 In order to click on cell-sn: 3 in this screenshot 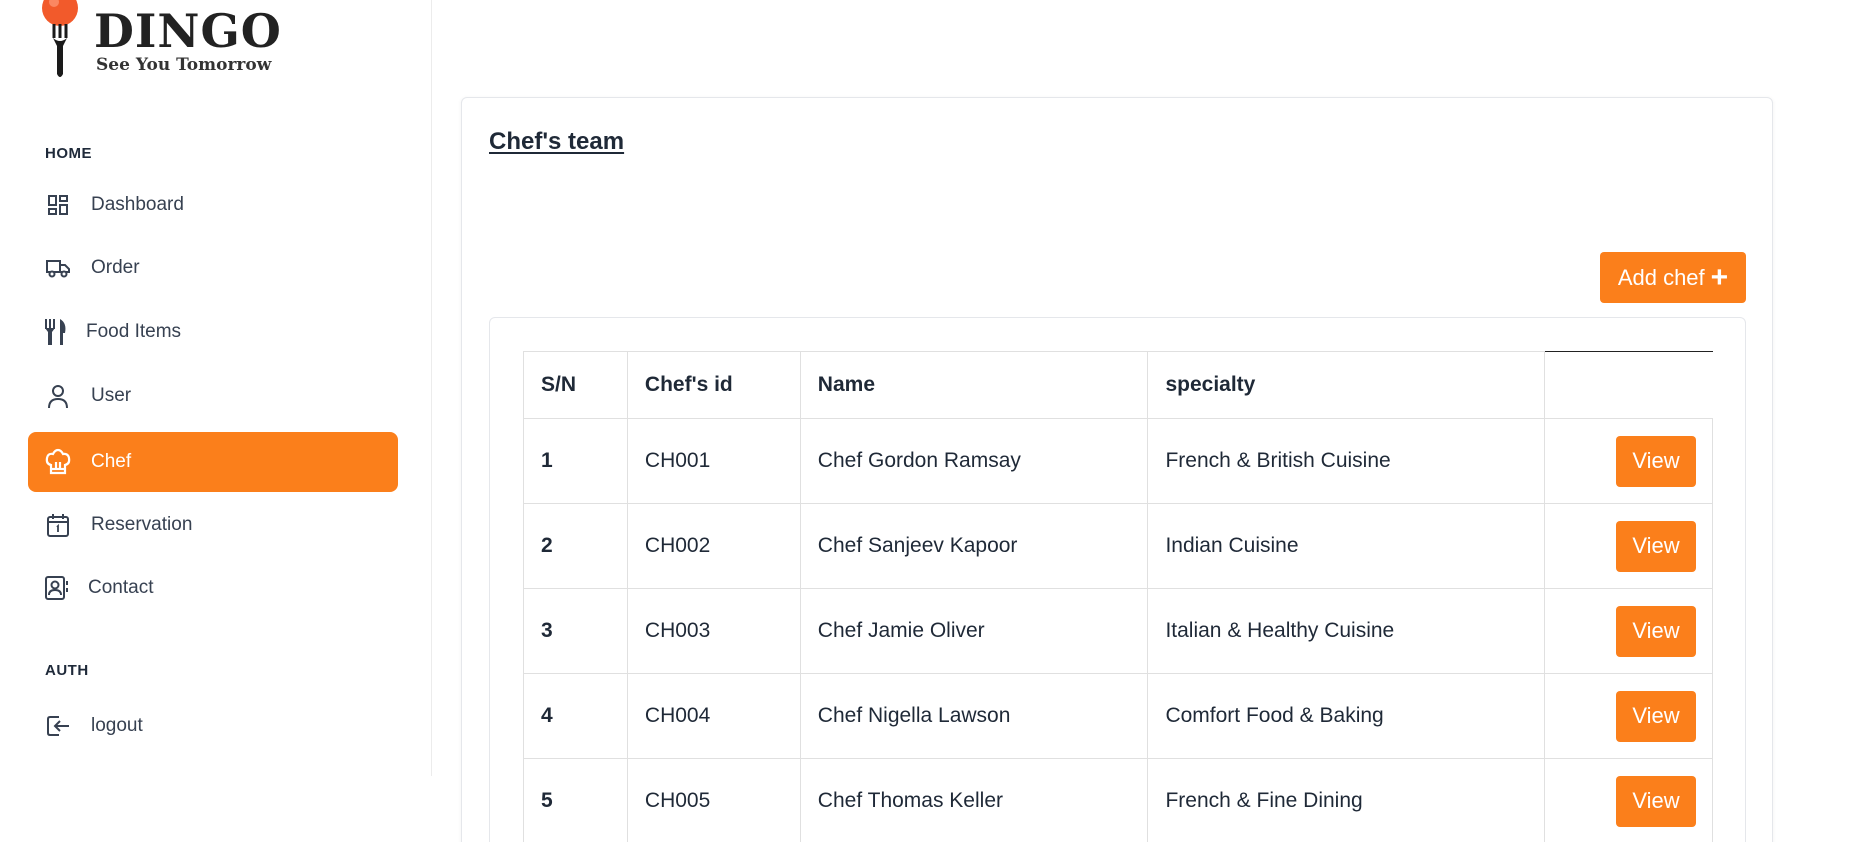, I will do `click(575, 631)`.